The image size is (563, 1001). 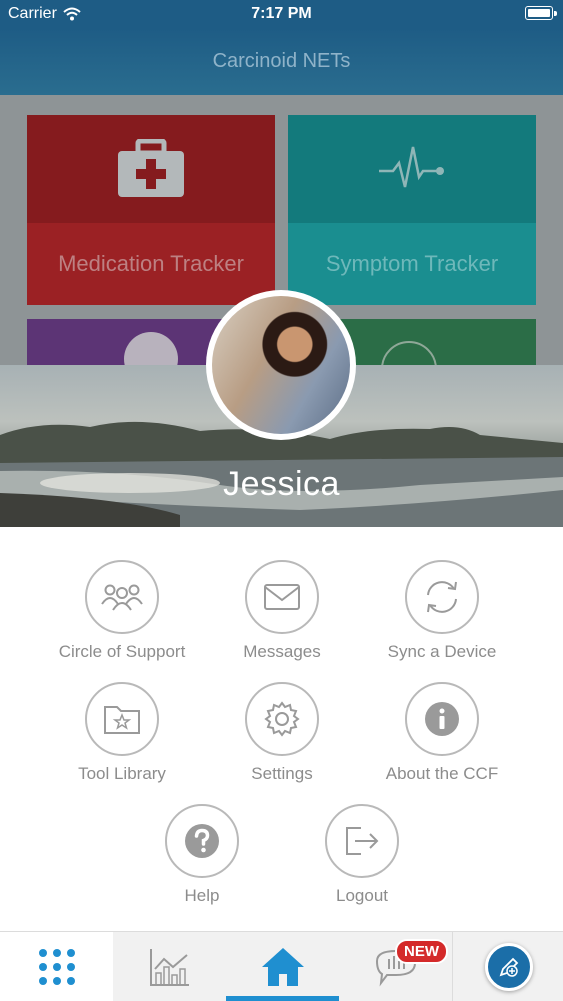 What do you see at coordinates (442, 773) in the screenshot?
I see `about-ccf-label: About the CCF` at bounding box center [442, 773].